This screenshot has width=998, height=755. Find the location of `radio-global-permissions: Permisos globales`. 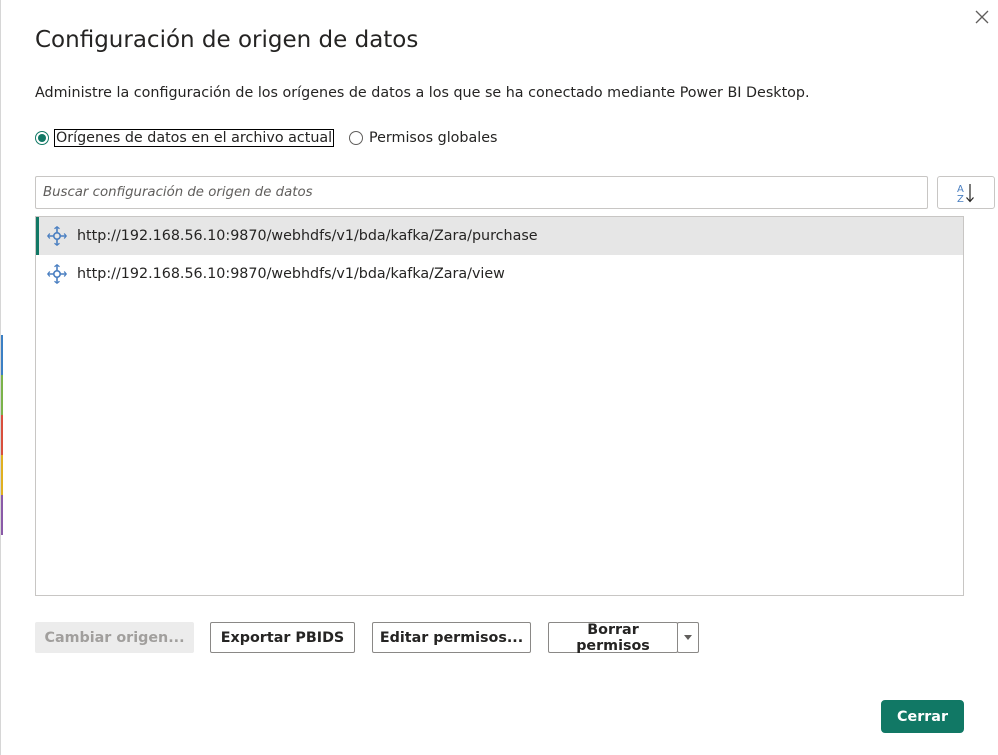

radio-global-permissions: Permisos globales is located at coordinates (423, 138).